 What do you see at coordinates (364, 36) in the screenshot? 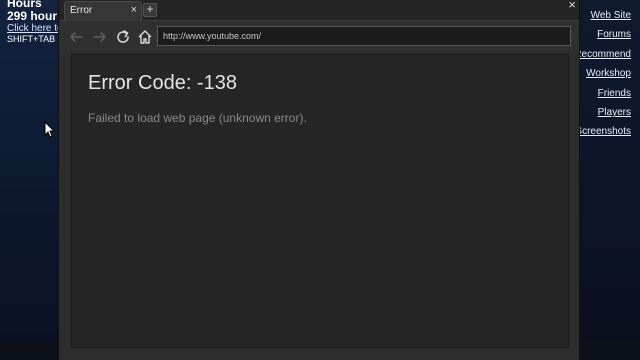
I see `url-input` at bounding box center [364, 36].